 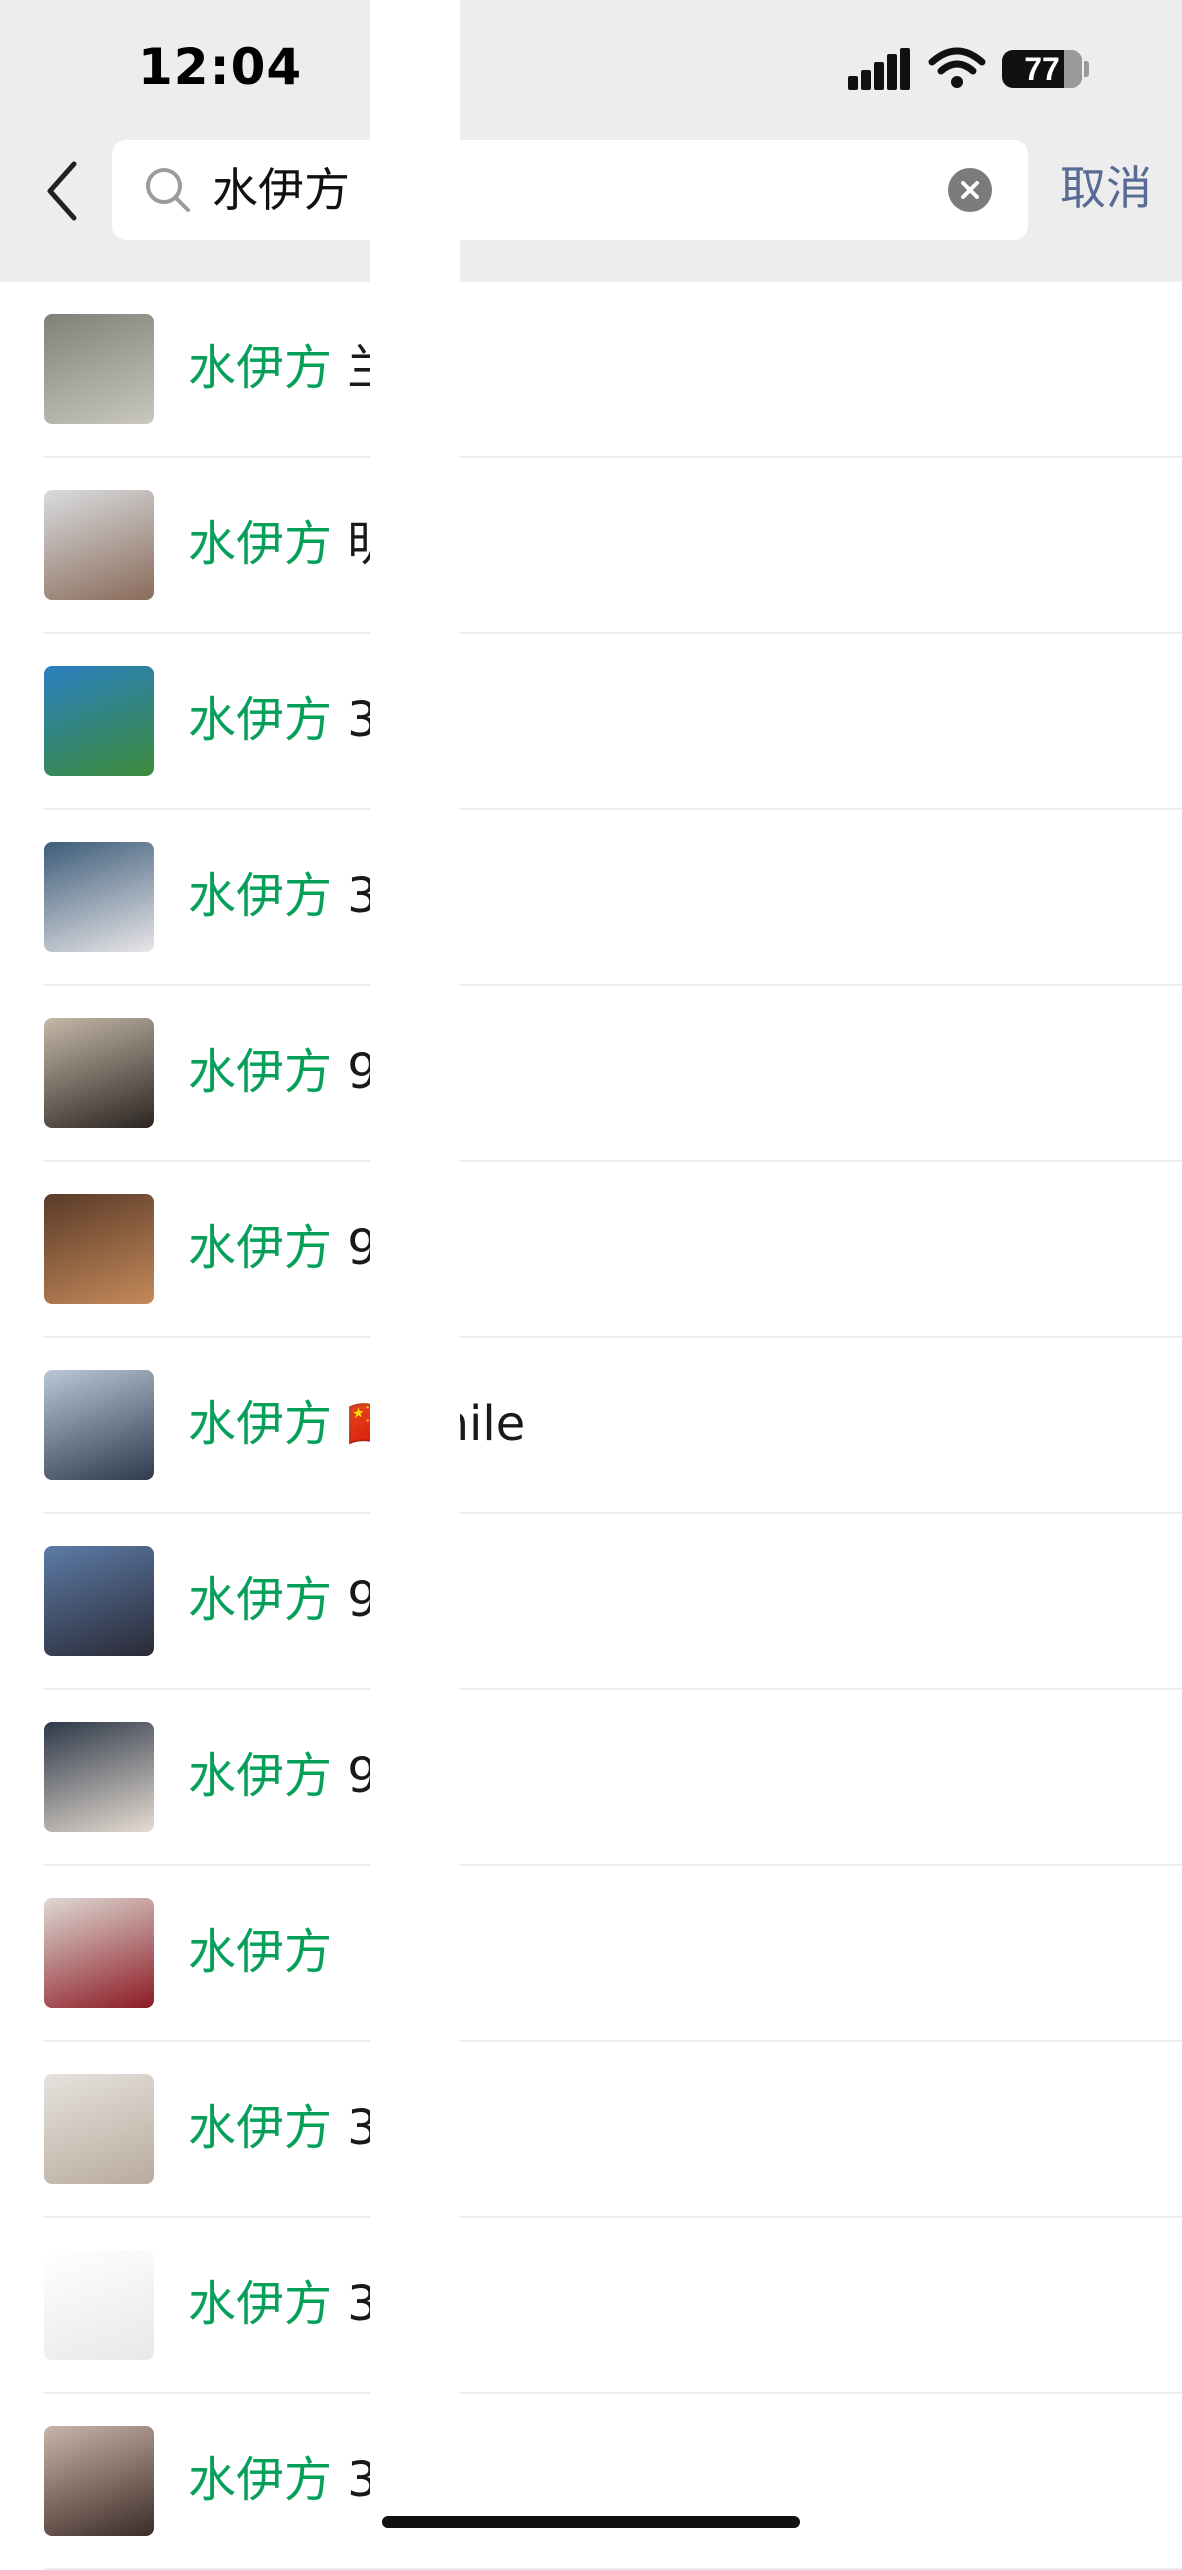 What do you see at coordinates (356, 1424) in the screenshot?
I see `contact-name: 水伊方 🇨🇳 mile` at bounding box center [356, 1424].